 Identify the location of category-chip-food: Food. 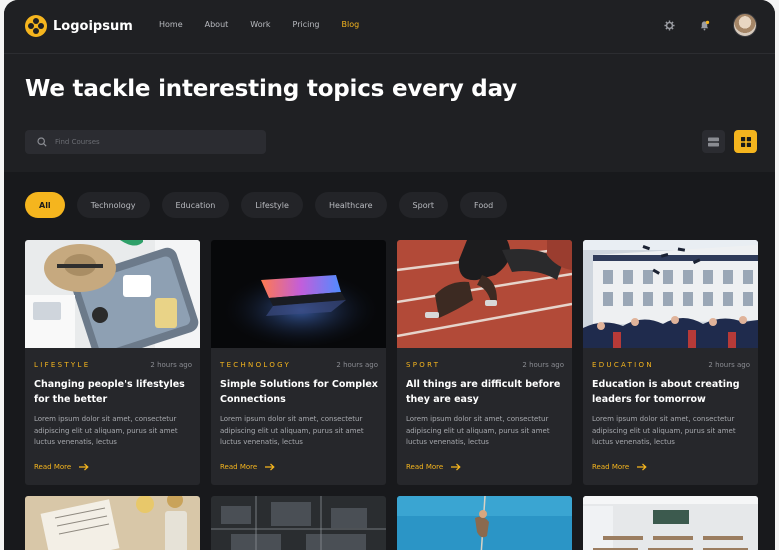
(484, 205).